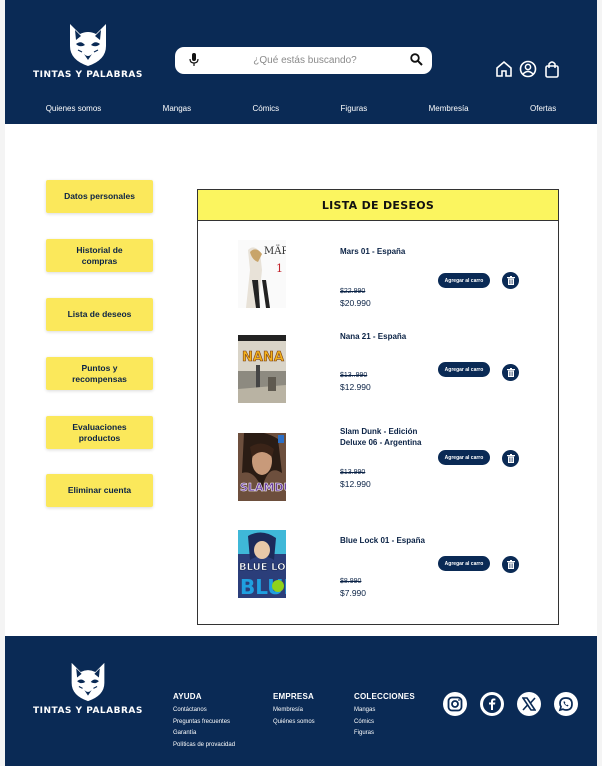  Describe the element at coordinates (99, 432) in the screenshot. I see `sidebar-item-evaluaciones: Evaluaciones productos` at that location.